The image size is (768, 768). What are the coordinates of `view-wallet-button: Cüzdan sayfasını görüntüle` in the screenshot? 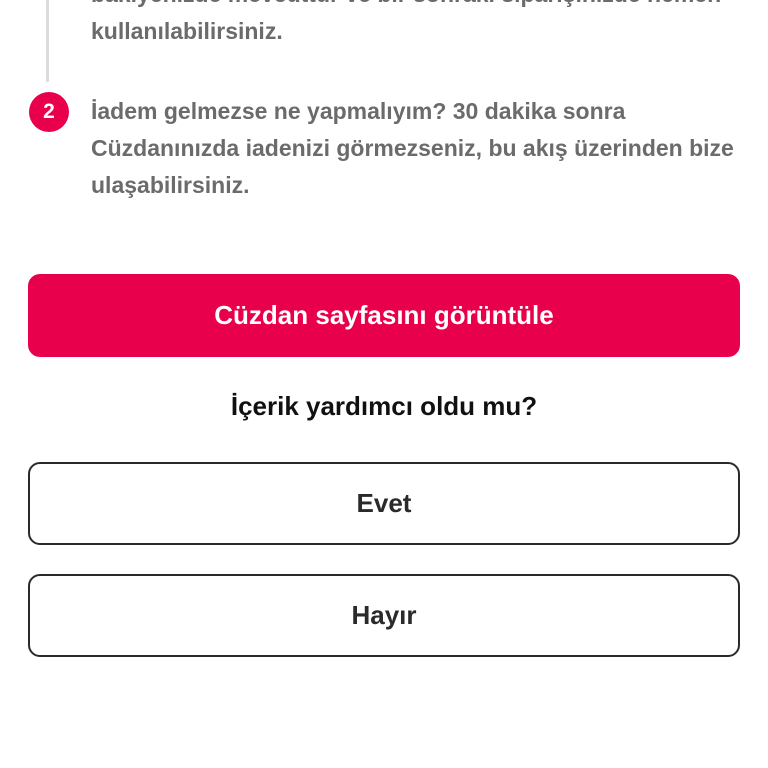 It's located at (384, 315).